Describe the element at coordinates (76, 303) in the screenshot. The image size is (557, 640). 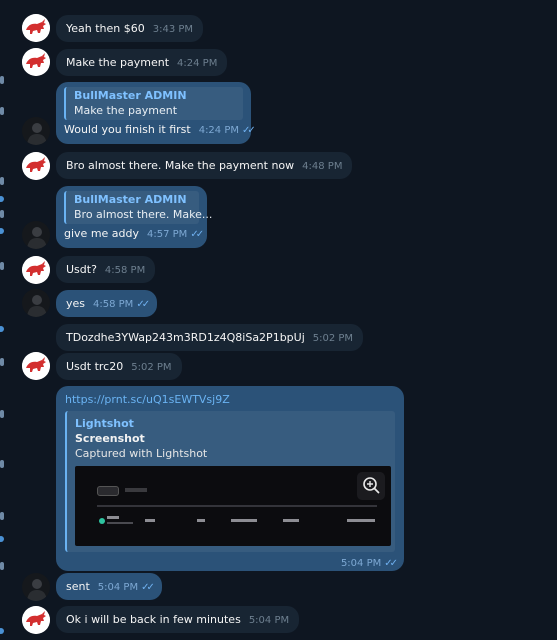
I see `message-text: yes` at that location.